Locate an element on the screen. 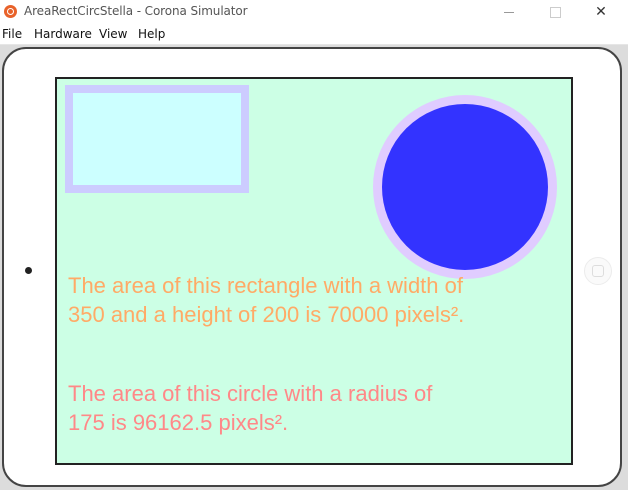 This screenshot has height=490, width=628. home-button is located at coordinates (598, 271).